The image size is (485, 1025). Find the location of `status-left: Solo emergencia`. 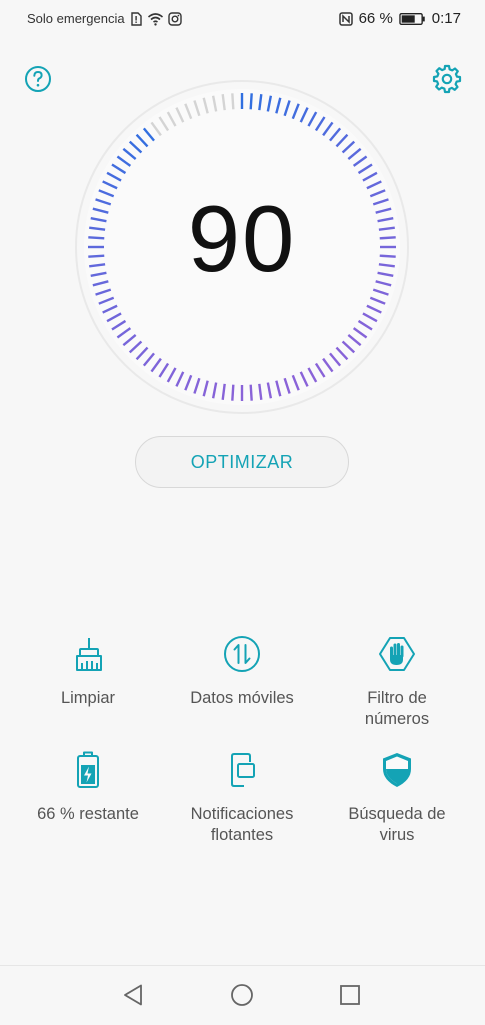

status-left: Solo emergencia is located at coordinates (104, 18).